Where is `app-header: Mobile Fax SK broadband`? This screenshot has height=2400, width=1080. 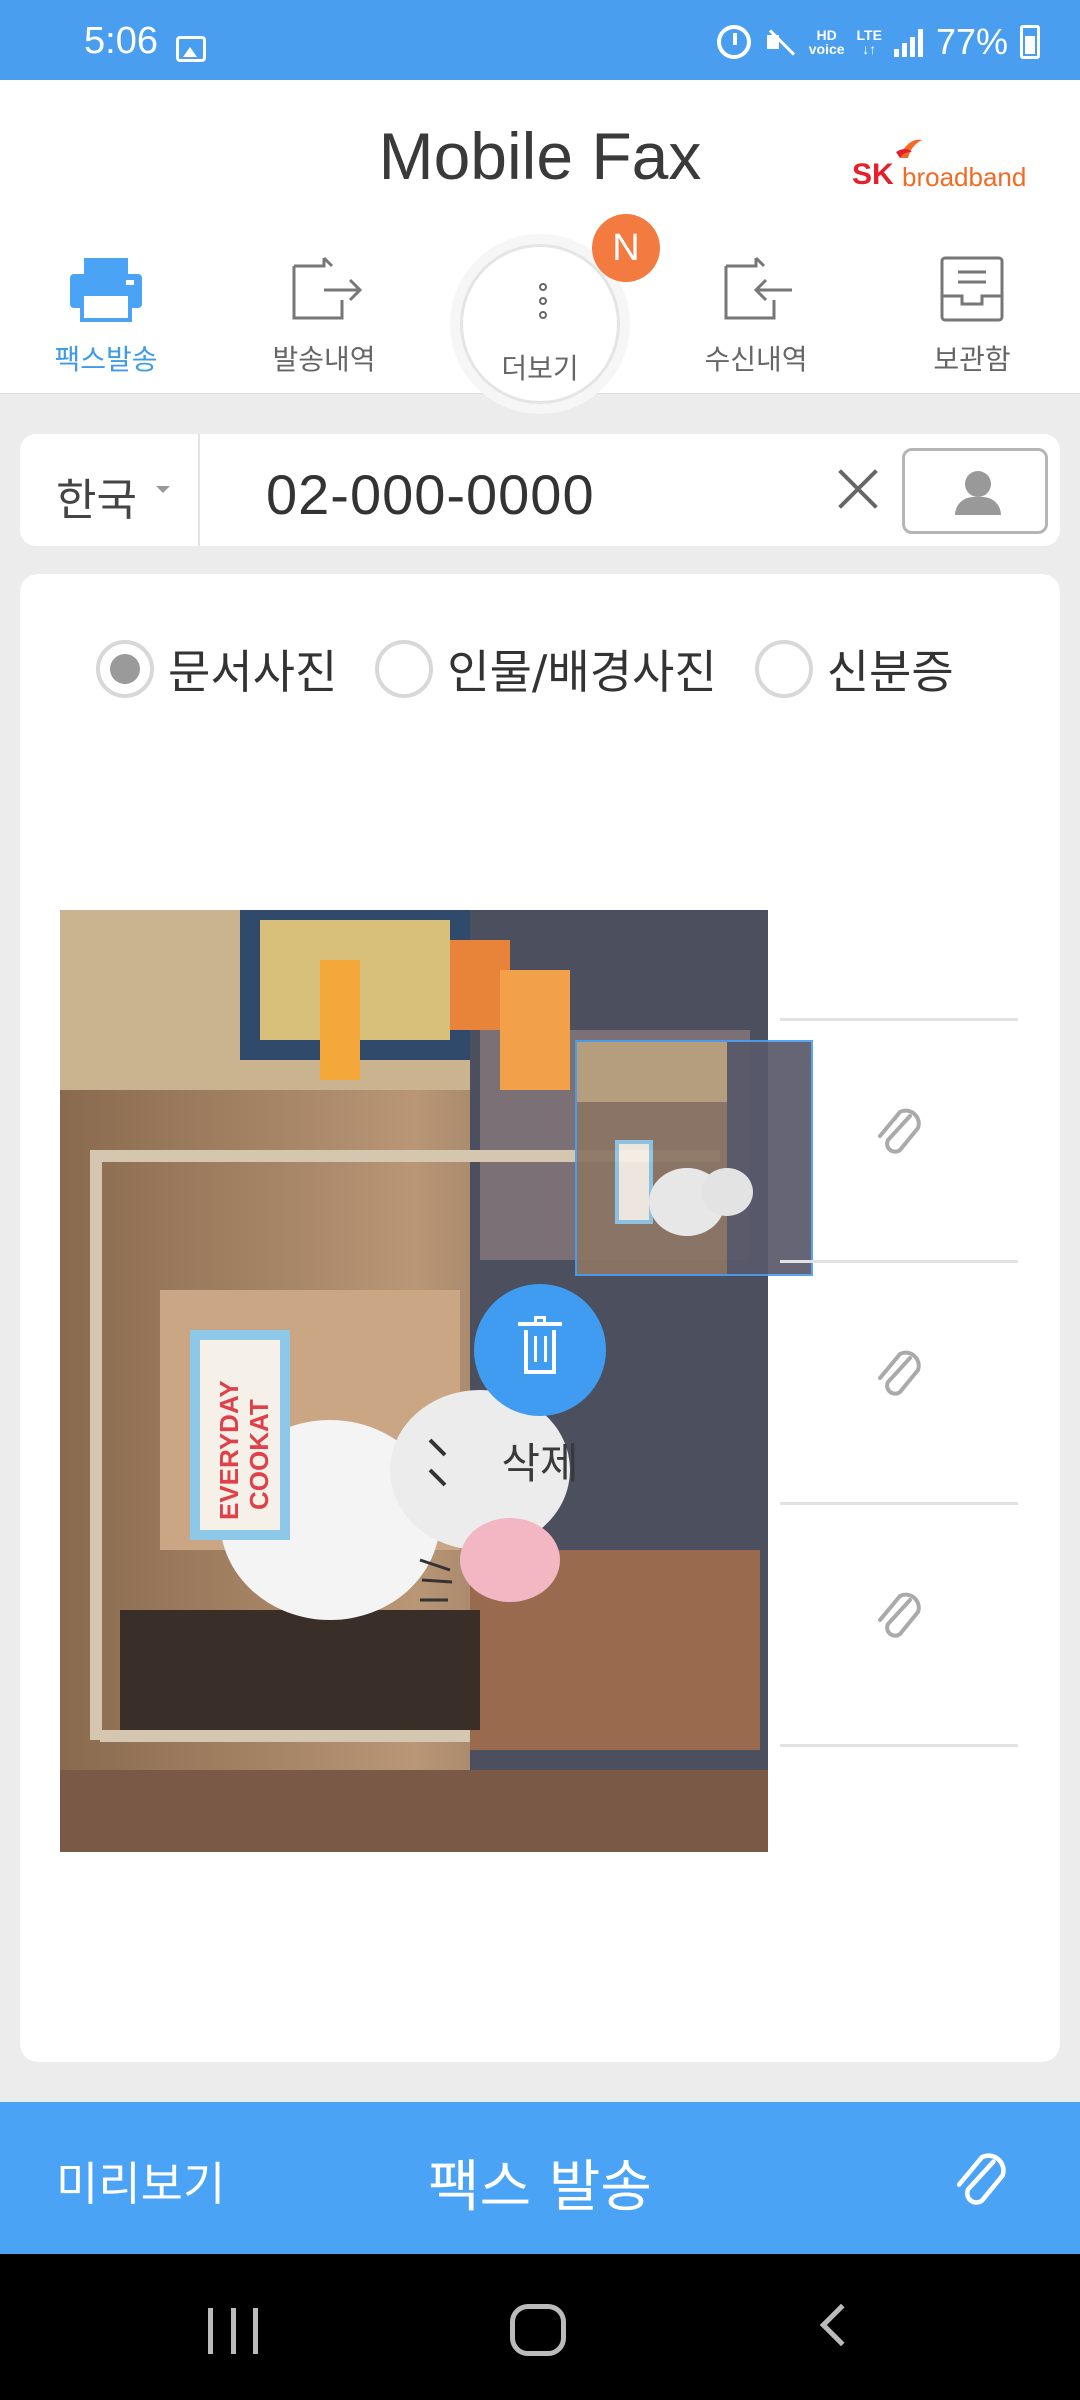 app-header: Mobile Fax SK broadband is located at coordinates (540, 145).